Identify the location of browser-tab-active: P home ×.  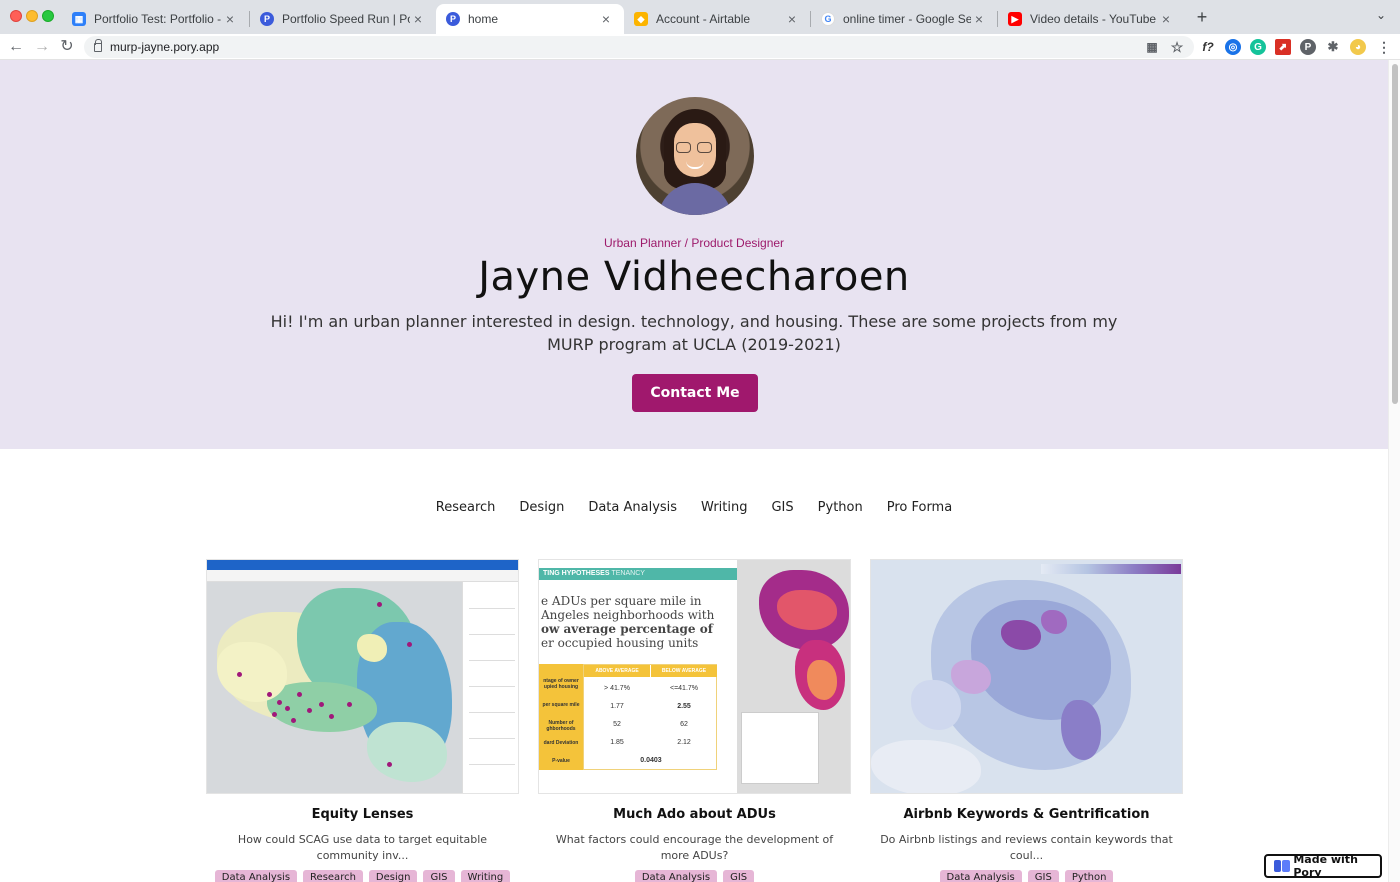
(530, 19).